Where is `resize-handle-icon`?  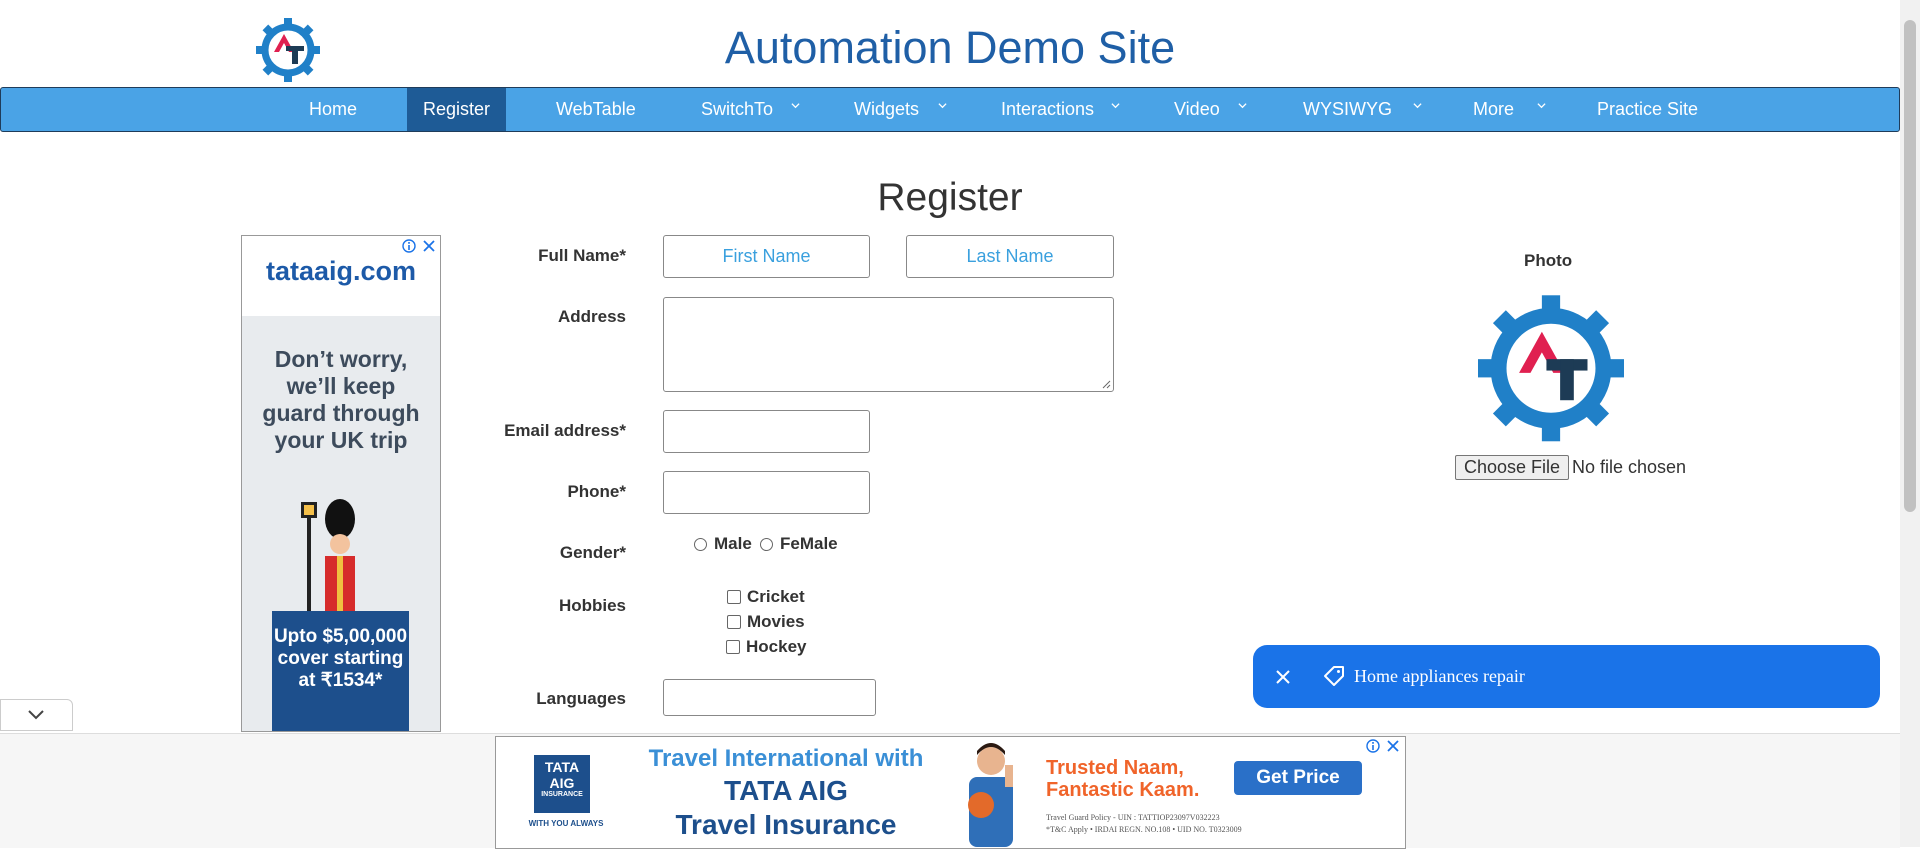
resize-handle-icon is located at coordinates (1106, 384).